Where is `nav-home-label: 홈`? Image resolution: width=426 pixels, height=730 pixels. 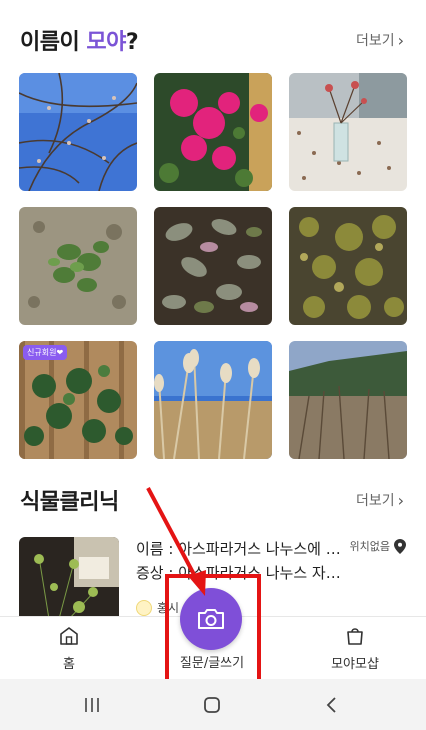
nav-home-label: 홈 is located at coordinates (69, 664).